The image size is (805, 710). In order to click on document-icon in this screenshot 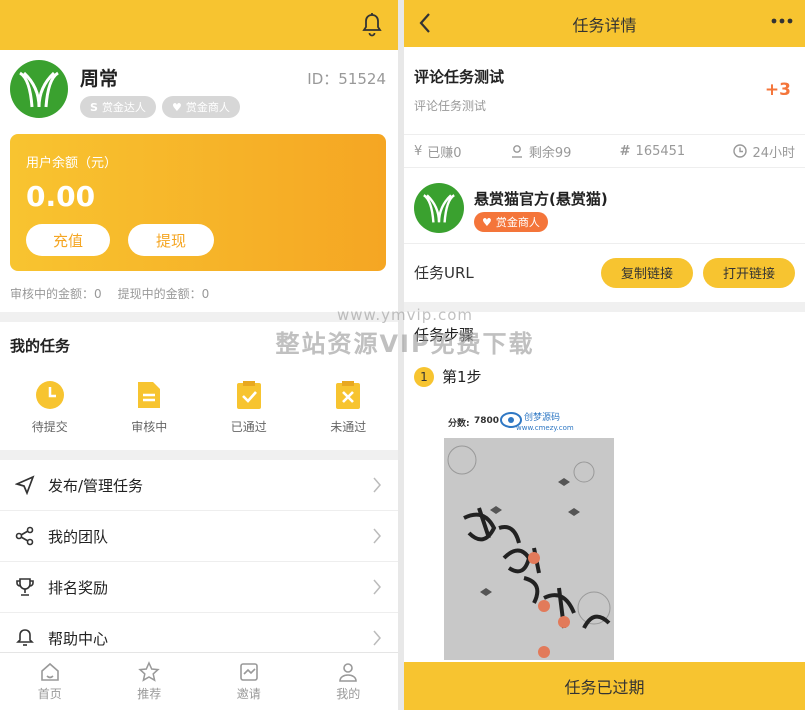, I will do `click(149, 395)`.